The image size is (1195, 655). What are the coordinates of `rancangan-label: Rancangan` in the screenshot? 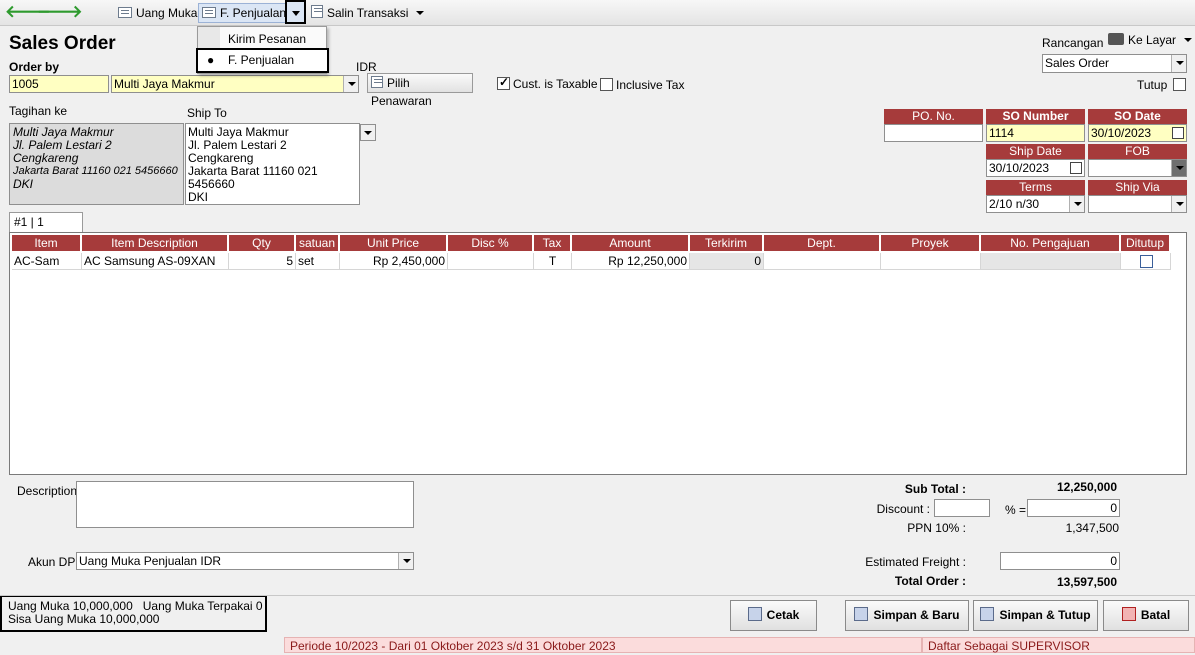 It's located at (1073, 43).